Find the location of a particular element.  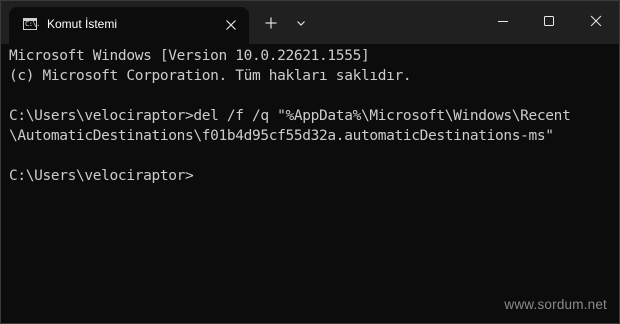

new-tab-button is located at coordinates (271, 23).